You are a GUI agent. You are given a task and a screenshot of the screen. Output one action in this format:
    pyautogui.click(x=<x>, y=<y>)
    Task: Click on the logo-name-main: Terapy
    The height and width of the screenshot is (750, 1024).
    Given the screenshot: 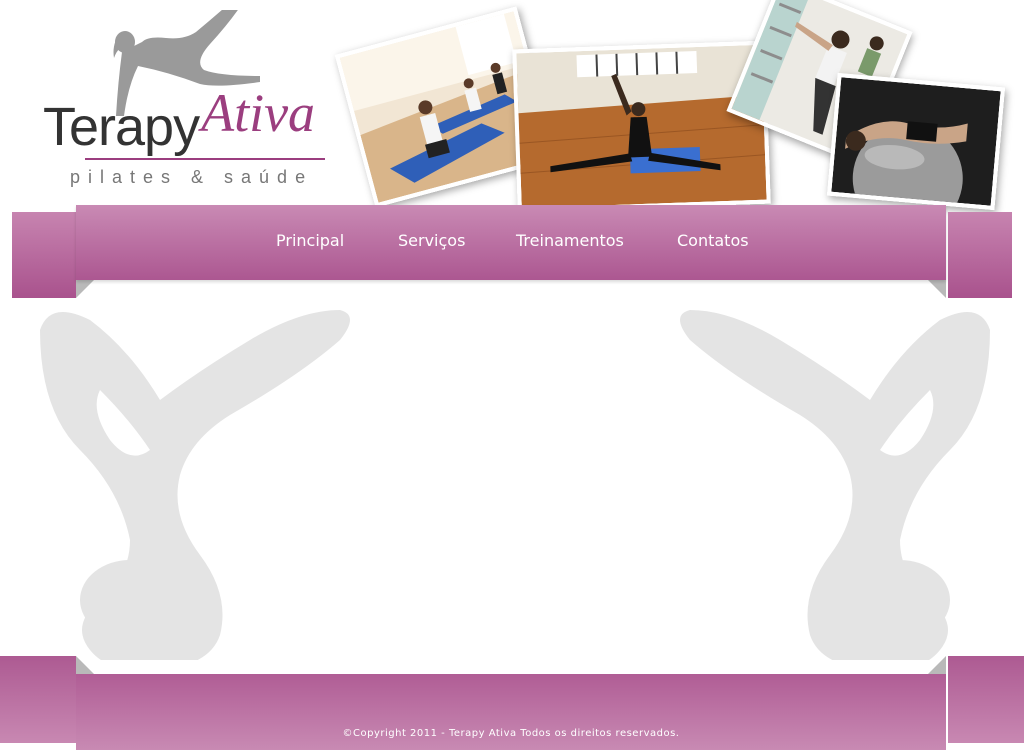 What is the action you would take?
    pyautogui.click(x=121, y=127)
    